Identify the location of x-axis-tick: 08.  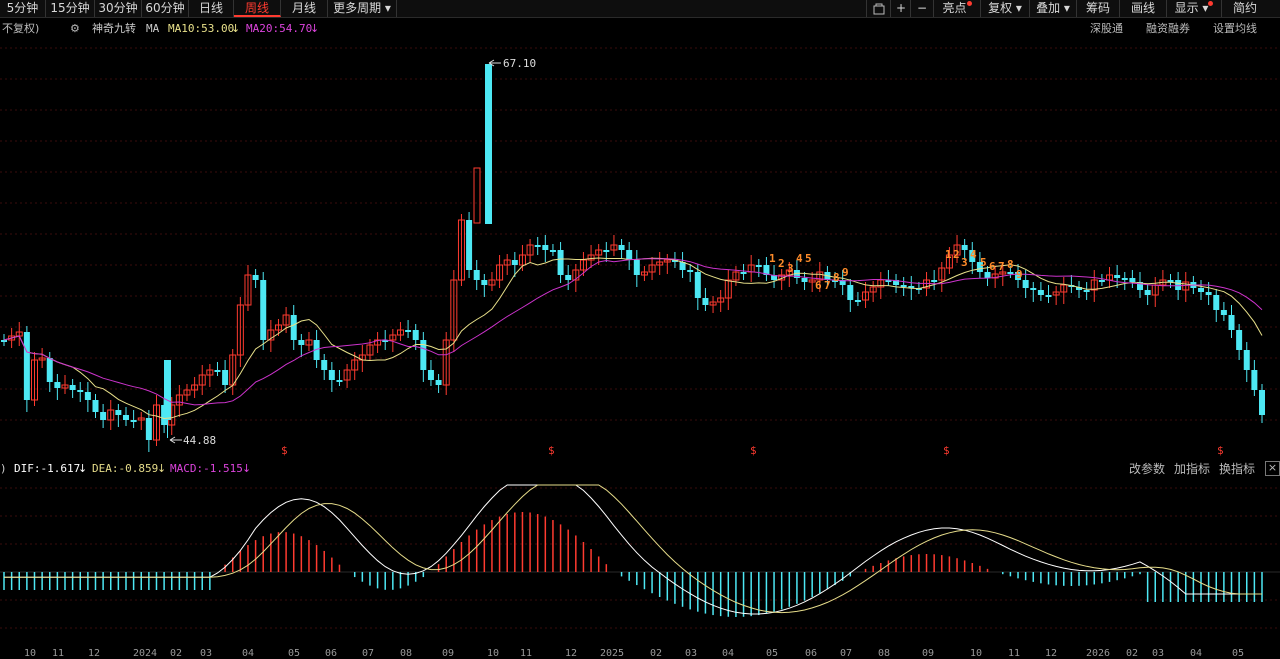
(884, 653).